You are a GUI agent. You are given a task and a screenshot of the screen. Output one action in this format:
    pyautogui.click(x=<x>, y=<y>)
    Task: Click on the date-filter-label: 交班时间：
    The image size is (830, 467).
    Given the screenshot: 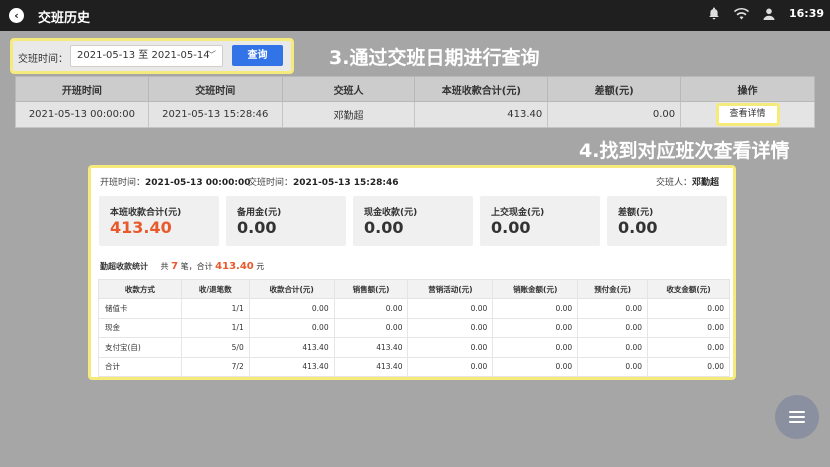 What is the action you would take?
    pyautogui.click(x=43, y=59)
    